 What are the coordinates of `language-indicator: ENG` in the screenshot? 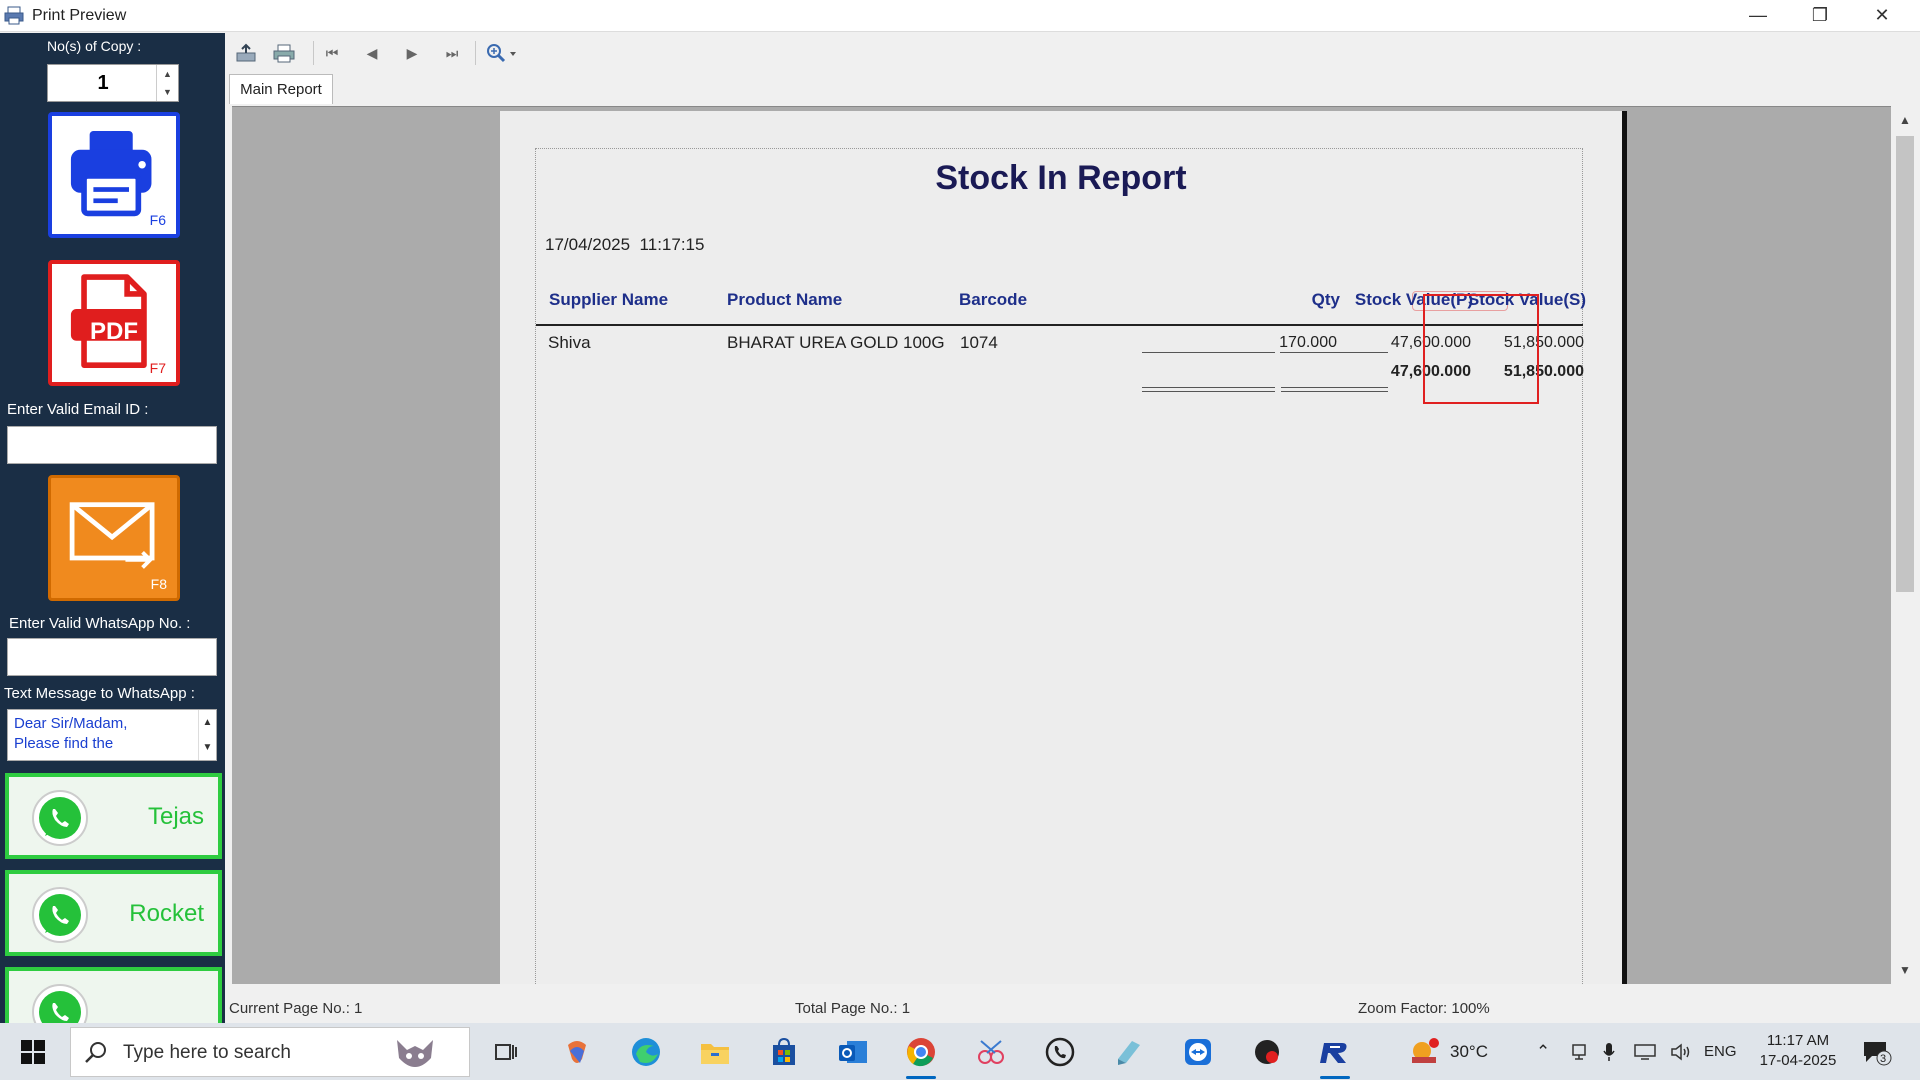 It's located at (1720, 1051).